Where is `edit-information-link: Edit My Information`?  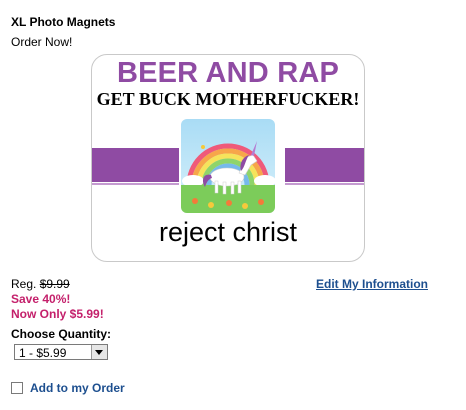
edit-information-link: Edit My Information is located at coordinates (372, 284).